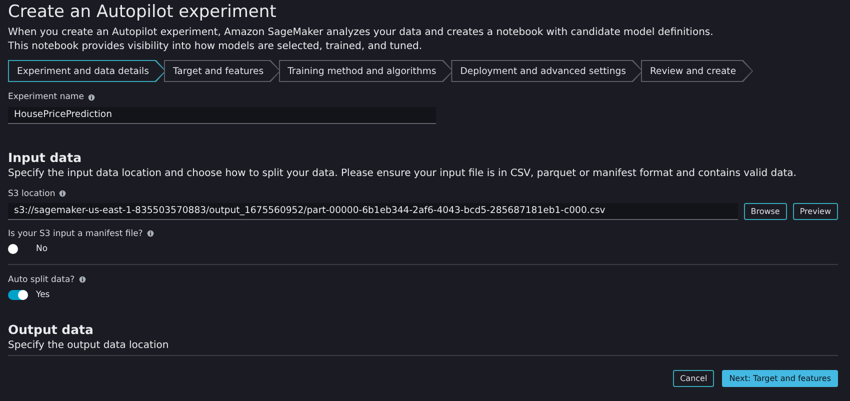 The width and height of the screenshot is (850, 401). I want to click on wizard-step: Experiment and data details, so click(87, 71).